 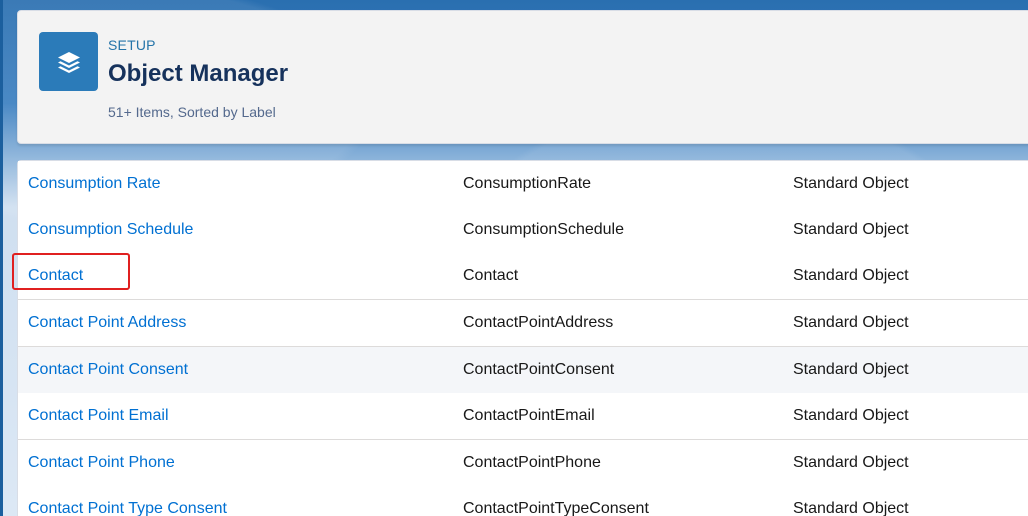 I want to click on item-count: 51+ Items, Sorted by Label, so click(x=192, y=112).